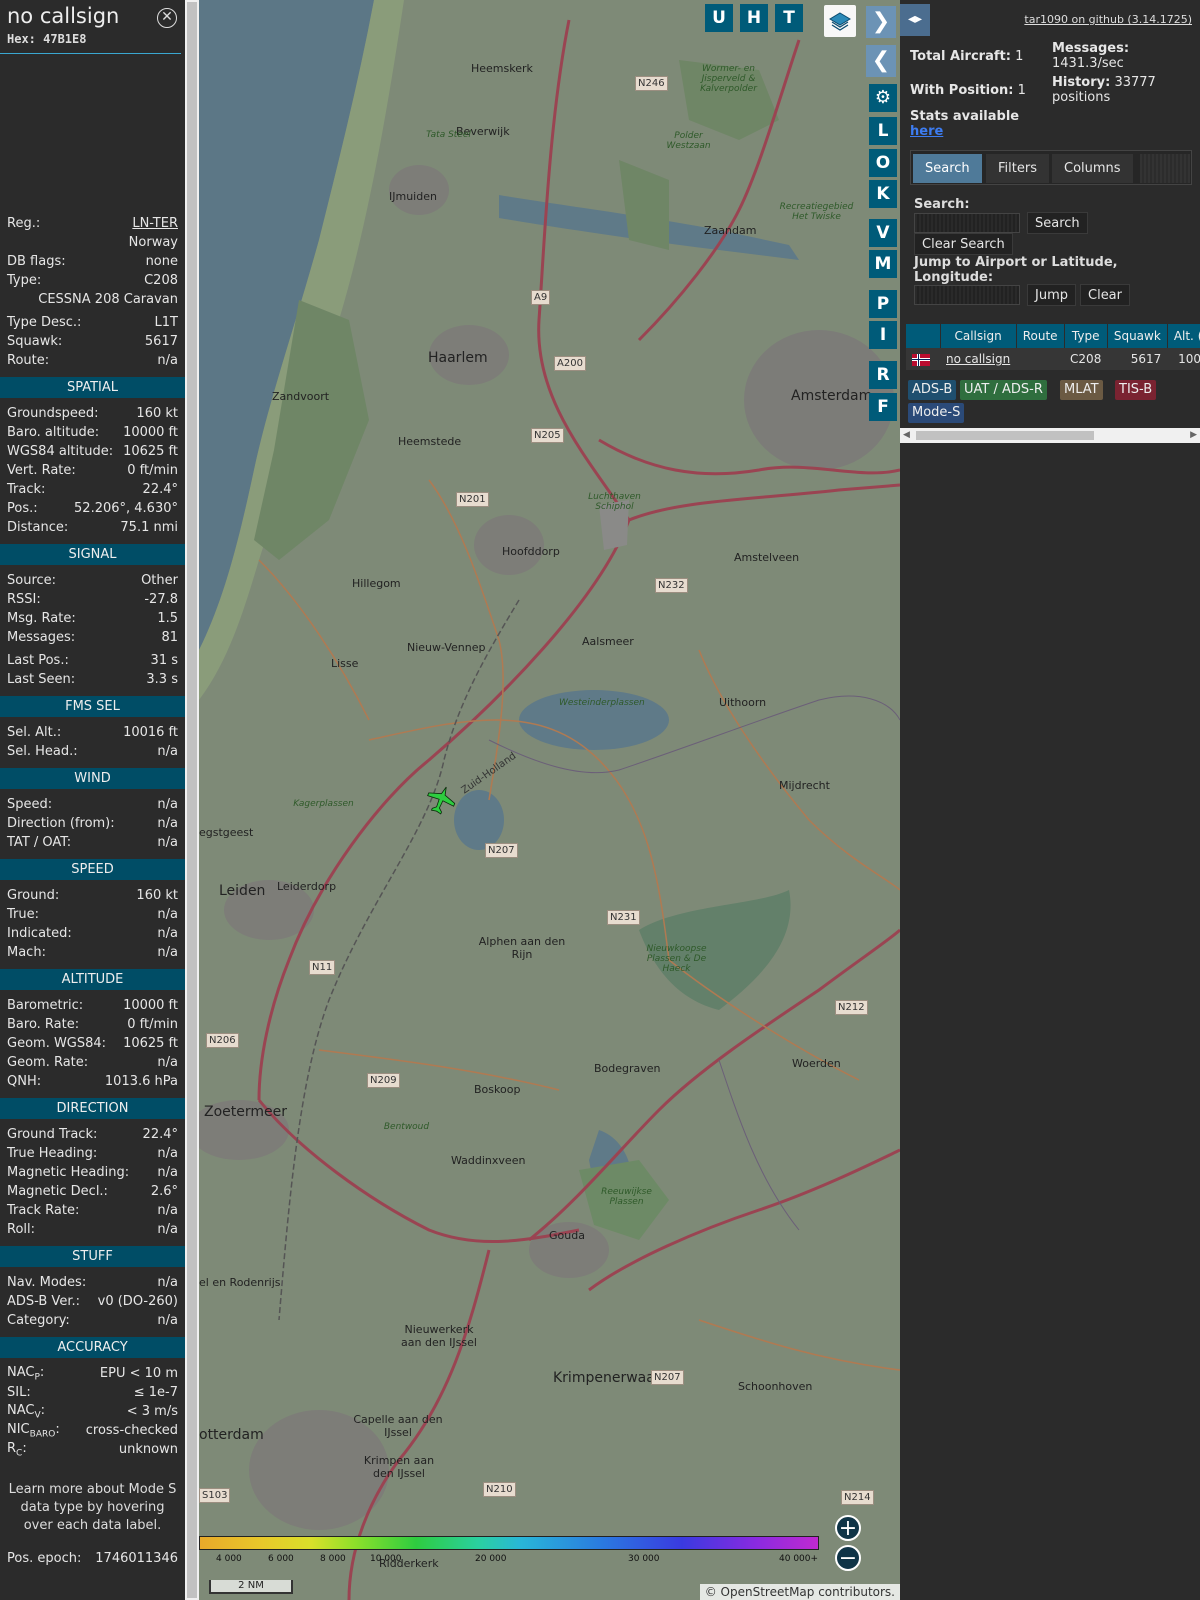  I want to click on detail-row: Norway, so click(92, 242).